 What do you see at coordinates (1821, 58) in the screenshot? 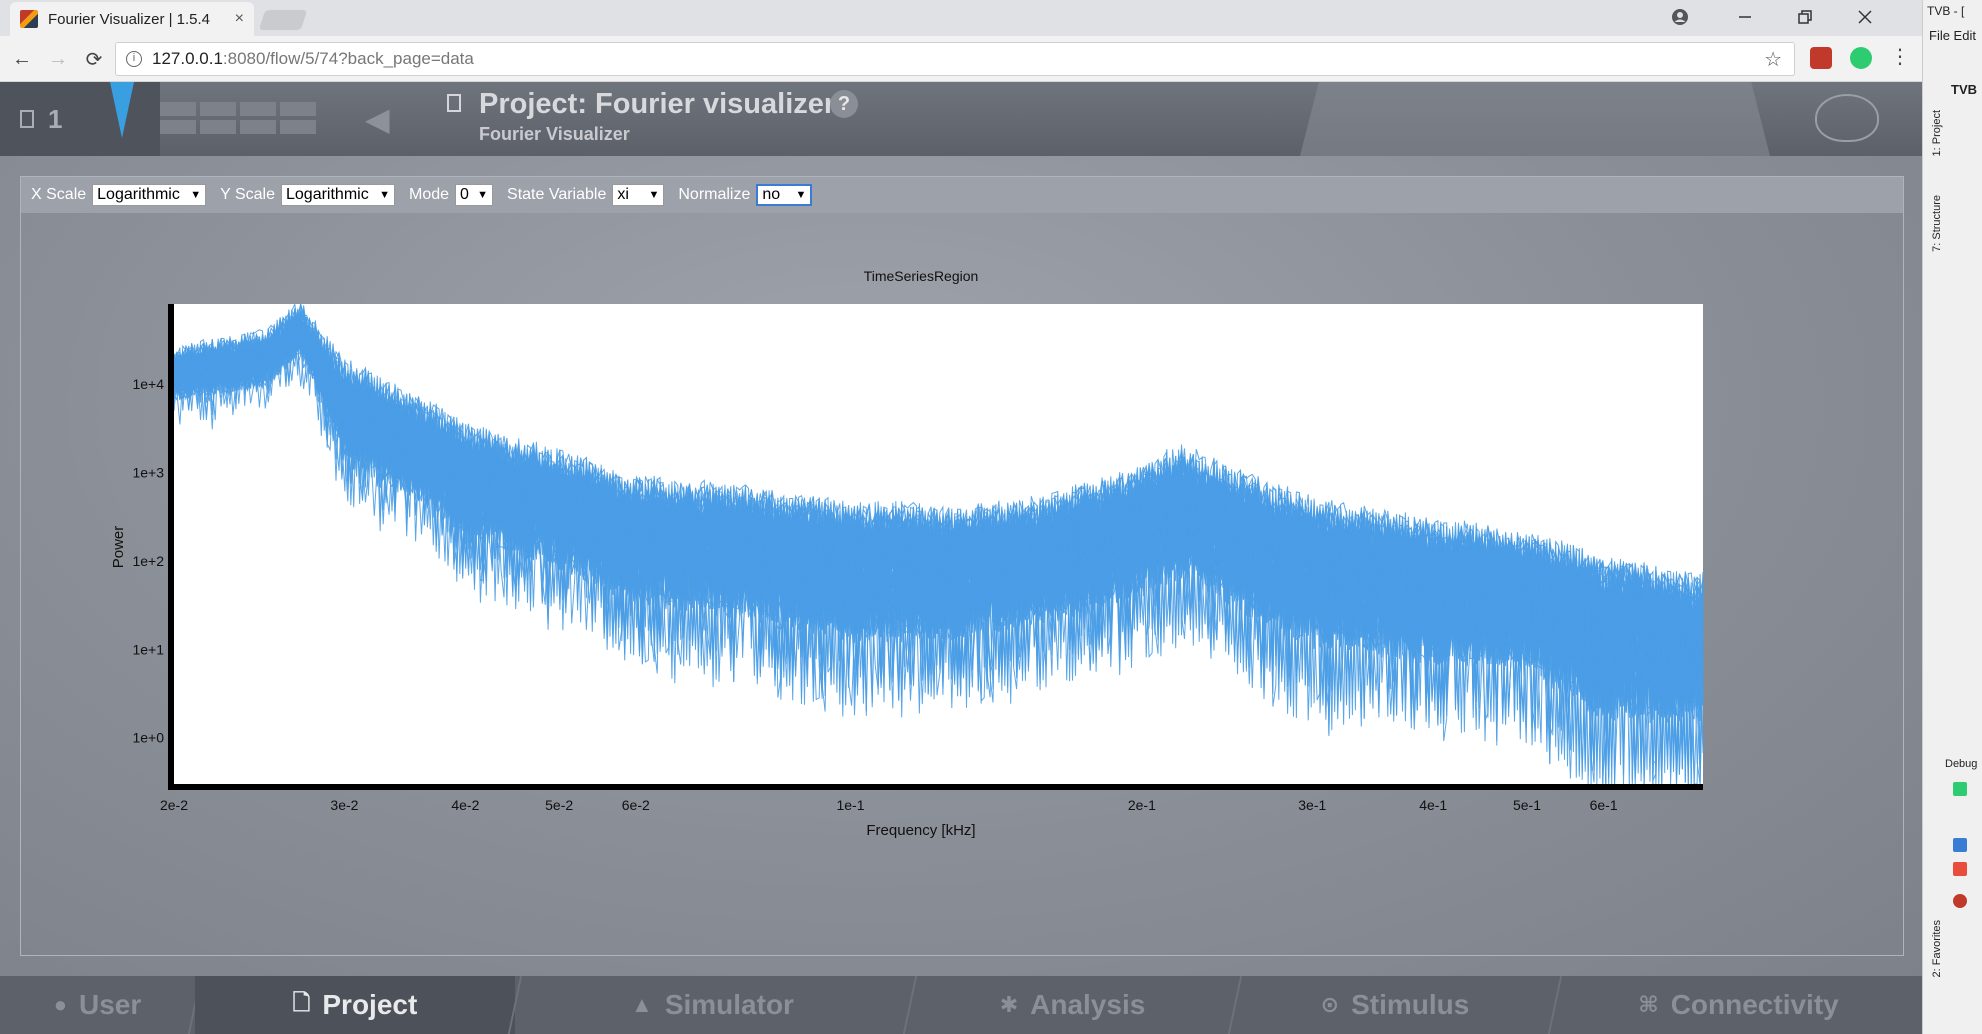
I see `extension-record-icon` at bounding box center [1821, 58].